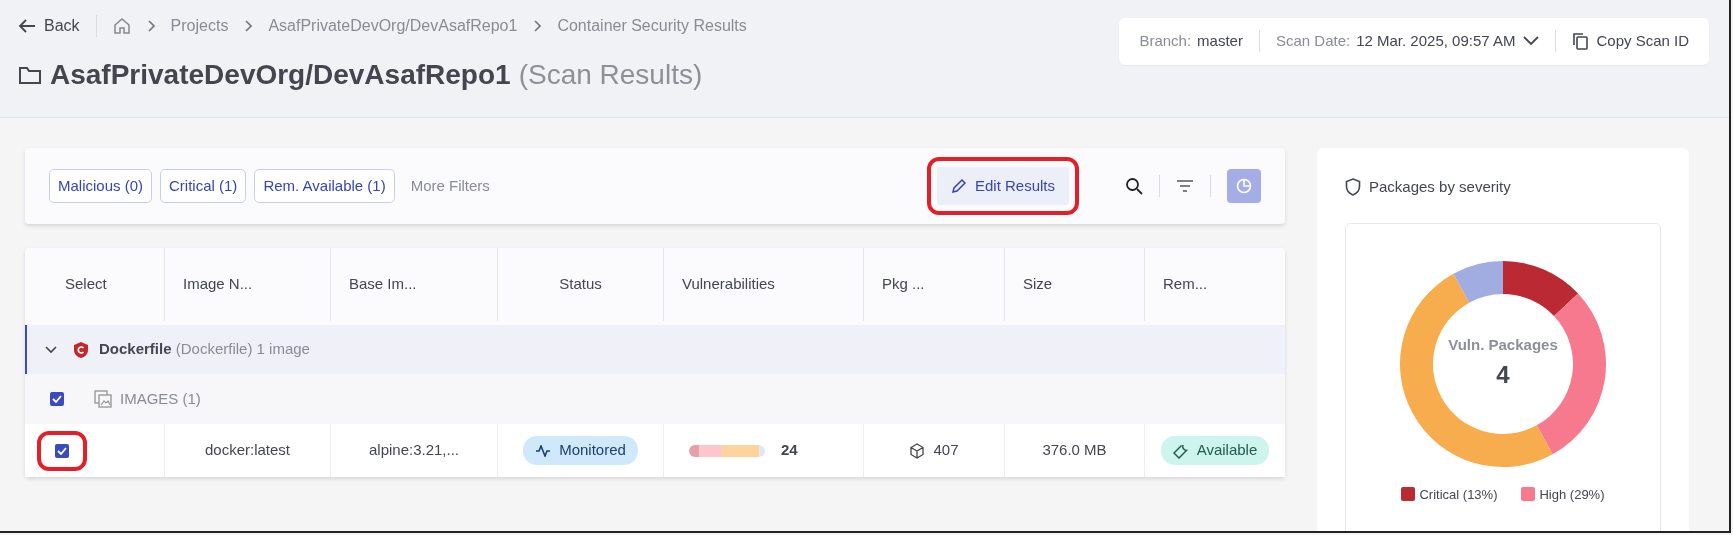  What do you see at coordinates (49, 26) in the screenshot?
I see `back-link: Back` at bounding box center [49, 26].